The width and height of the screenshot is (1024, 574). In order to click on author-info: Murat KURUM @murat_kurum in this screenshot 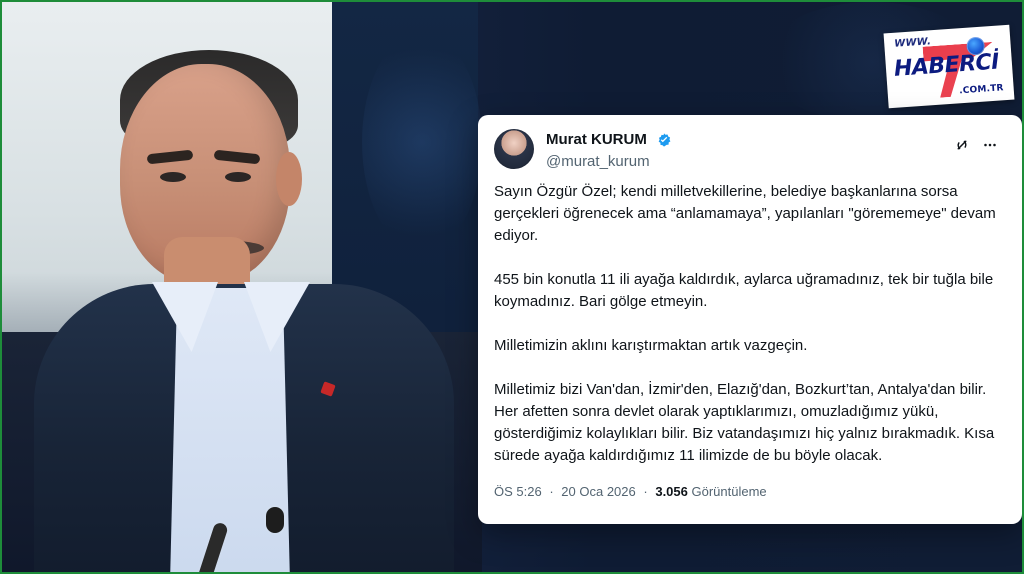, I will do `click(726, 151)`.